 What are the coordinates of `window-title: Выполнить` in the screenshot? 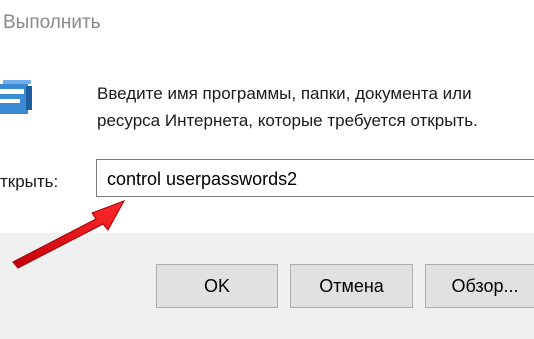 It's located at (52, 22).